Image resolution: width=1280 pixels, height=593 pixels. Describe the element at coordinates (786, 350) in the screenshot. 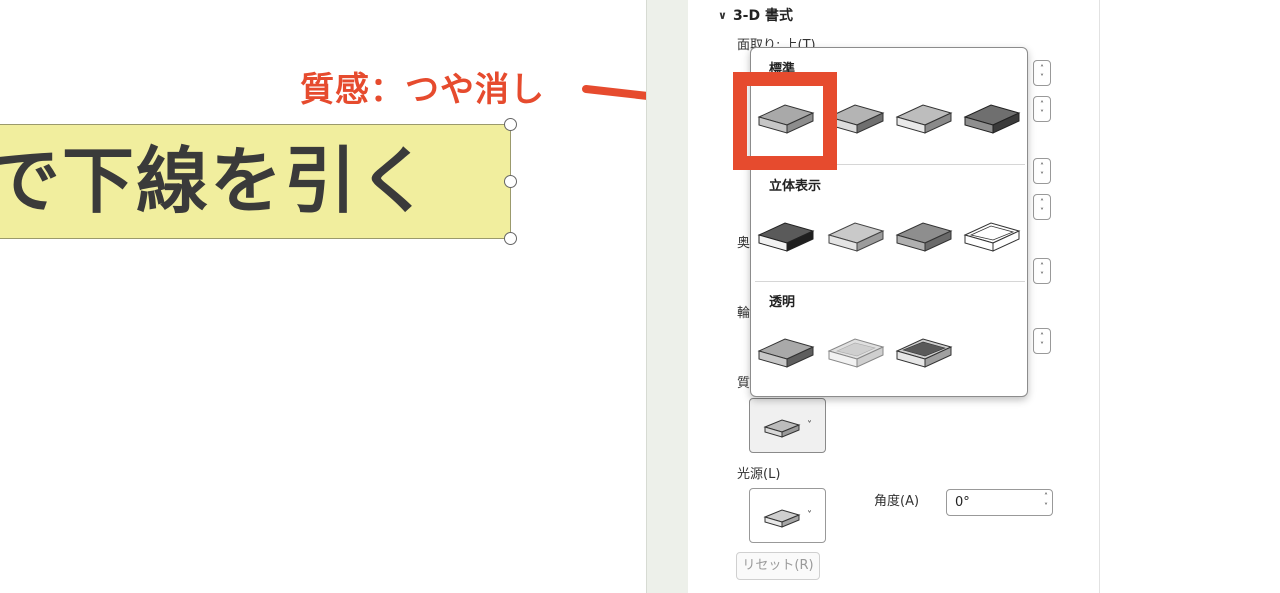

I see `powder-material-icon` at that location.